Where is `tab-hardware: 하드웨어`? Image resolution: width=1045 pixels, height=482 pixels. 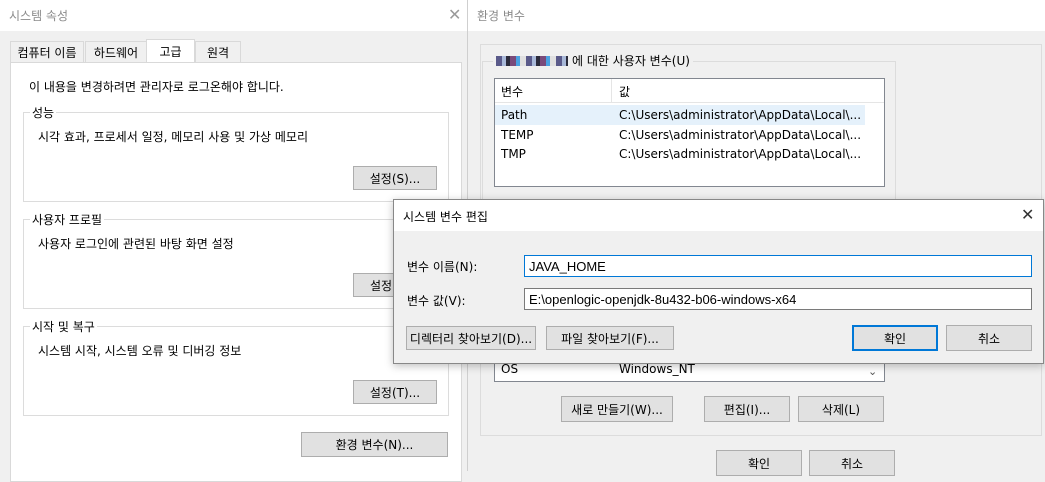 tab-hardware: 하드웨어 is located at coordinates (116, 51).